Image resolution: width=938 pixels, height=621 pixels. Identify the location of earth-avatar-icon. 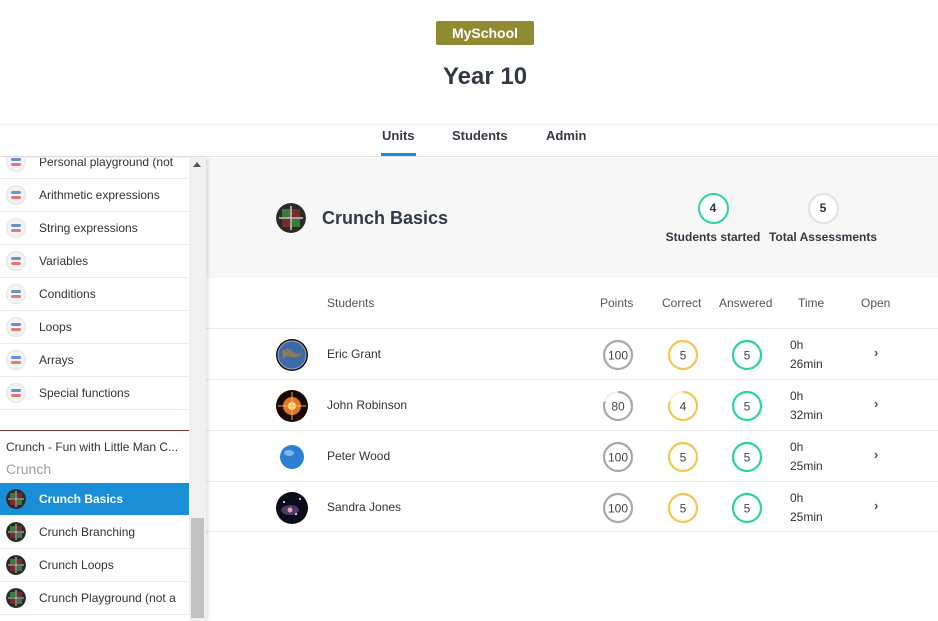
(292, 355).